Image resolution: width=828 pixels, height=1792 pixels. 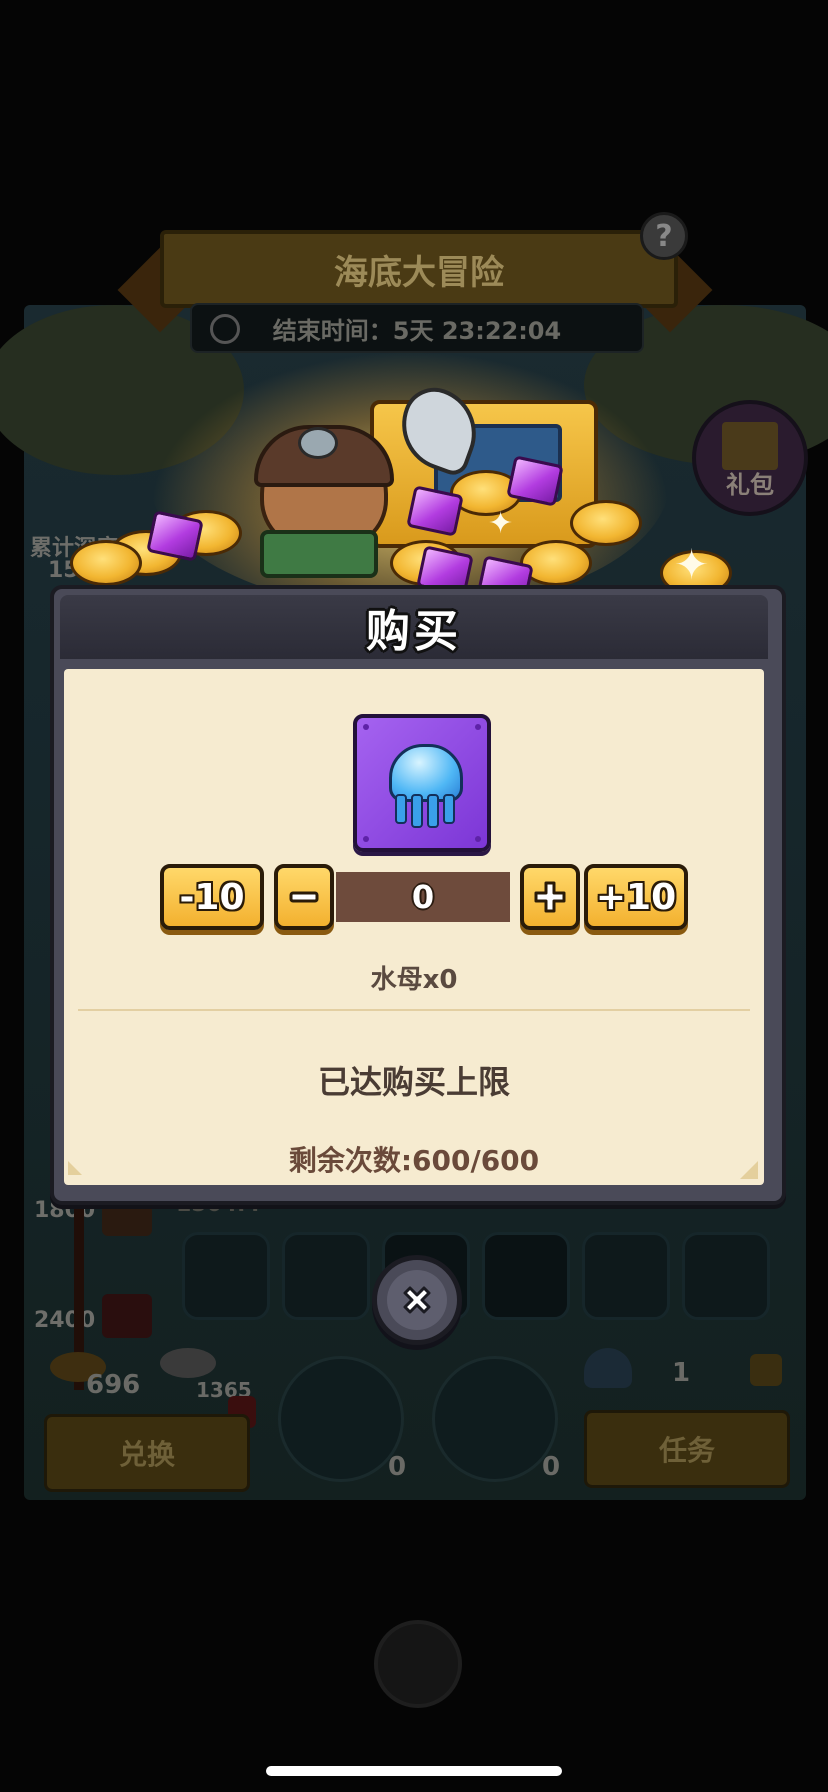 I want to click on gold-shell-count: 696, so click(x=113, y=1385).